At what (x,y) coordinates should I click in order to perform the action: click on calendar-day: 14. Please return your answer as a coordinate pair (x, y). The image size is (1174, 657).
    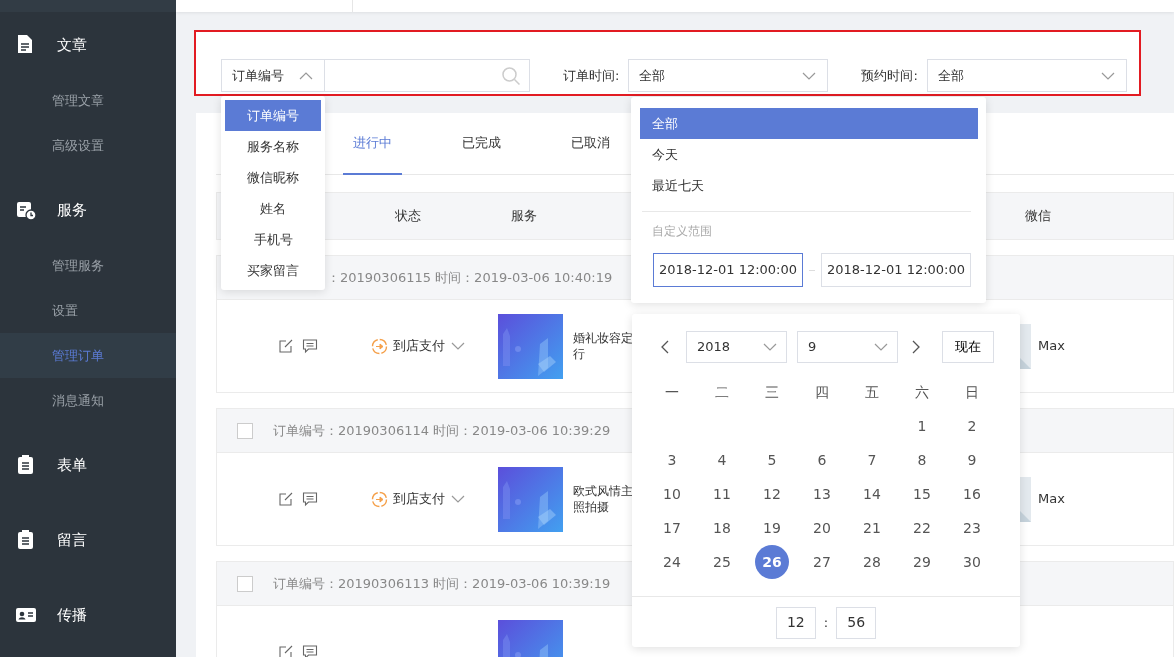
    Looking at the image, I should click on (872, 494).